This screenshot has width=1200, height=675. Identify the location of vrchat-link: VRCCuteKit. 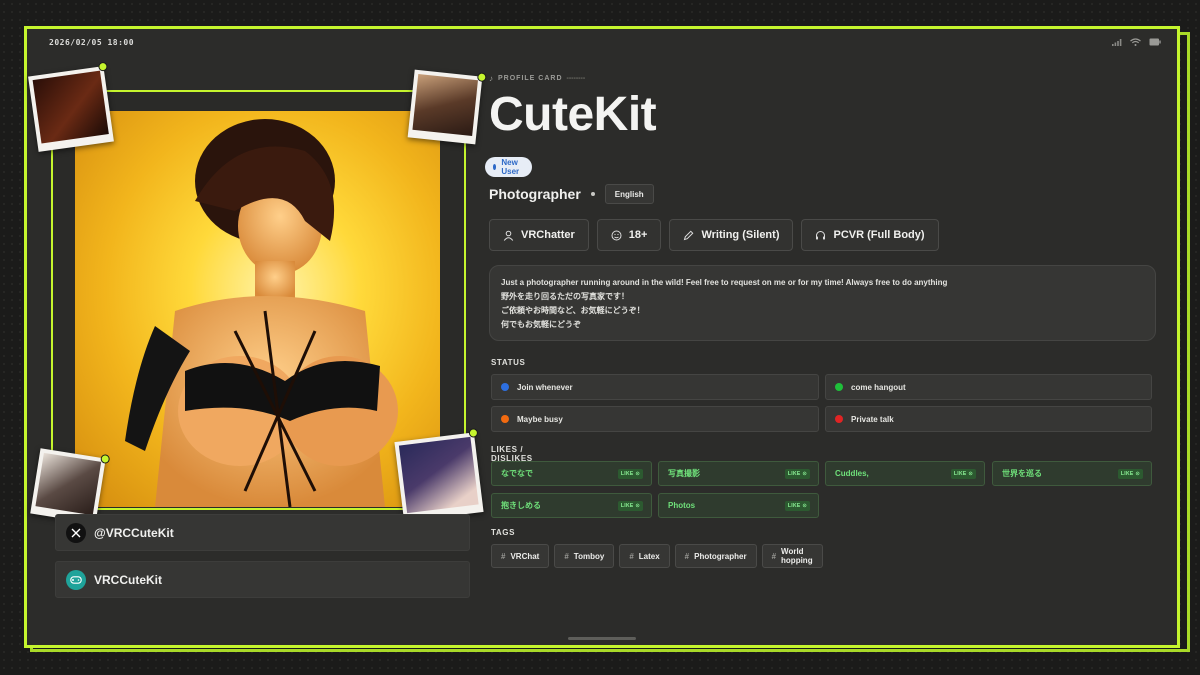
(262, 579).